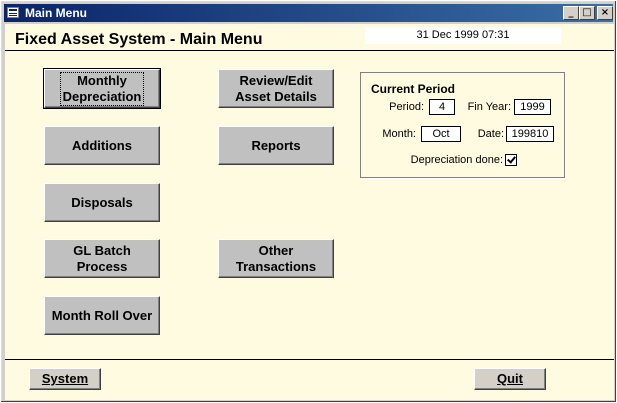 The width and height of the screenshot is (617, 403). Describe the element at coordinates (13, 12) in the screenshot. I see `form-icon` at that location.